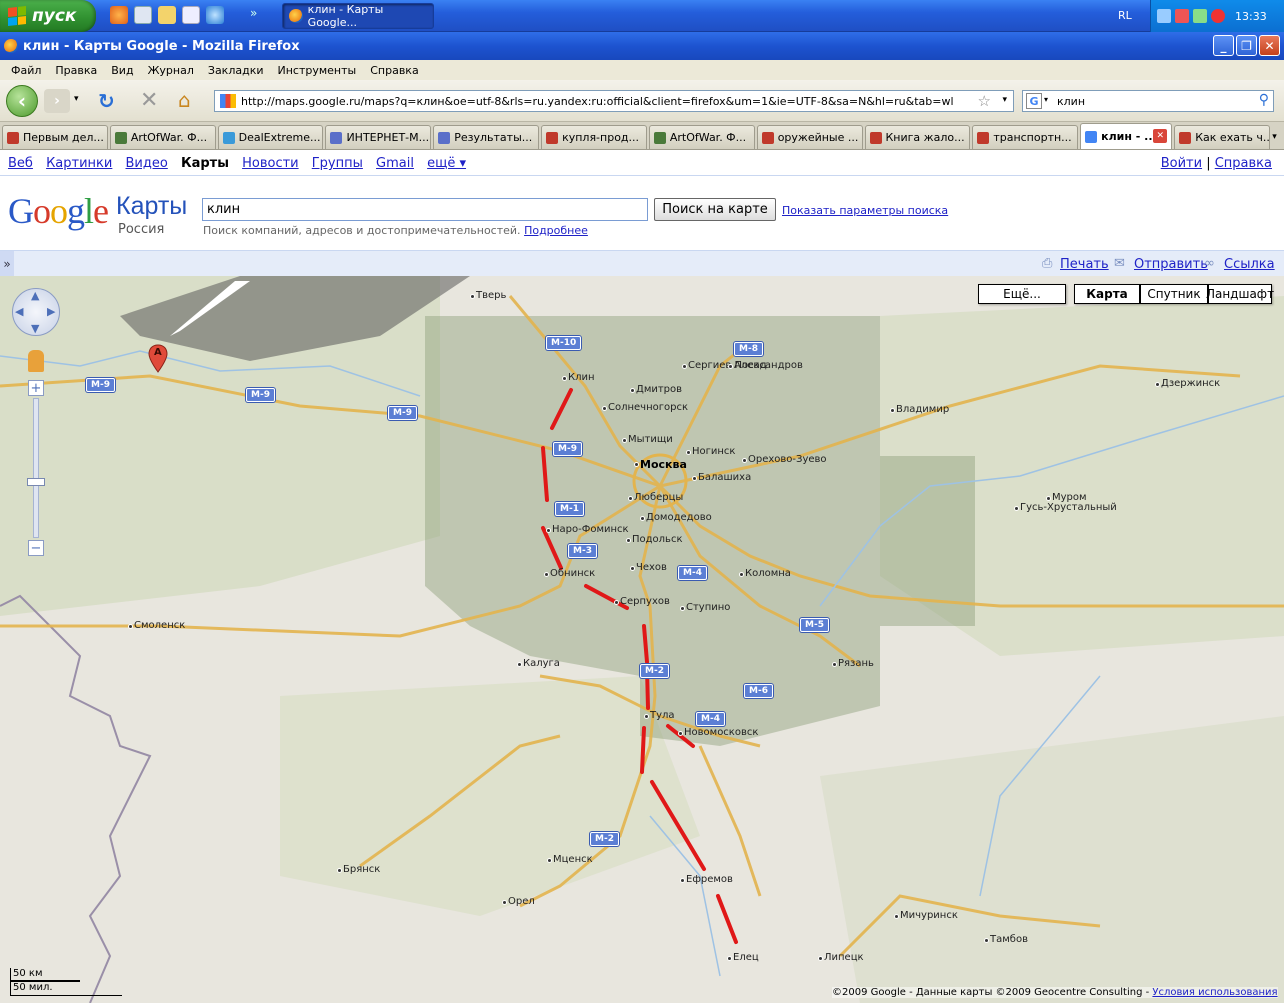 The image size is (1284, 1003). I want to click on menu-history: Журнал, so click(171, 70).